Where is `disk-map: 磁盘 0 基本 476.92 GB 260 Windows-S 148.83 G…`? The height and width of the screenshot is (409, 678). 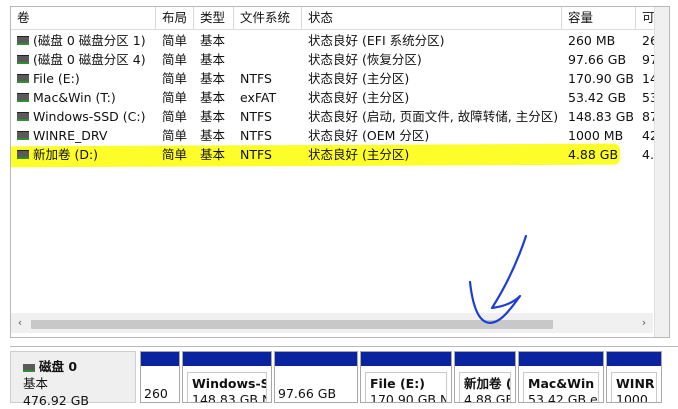
disk-map: 磁盘 0 基本 476.92 GB 260 Windows-S 148.83 G… is located at coordinates (344, 377).